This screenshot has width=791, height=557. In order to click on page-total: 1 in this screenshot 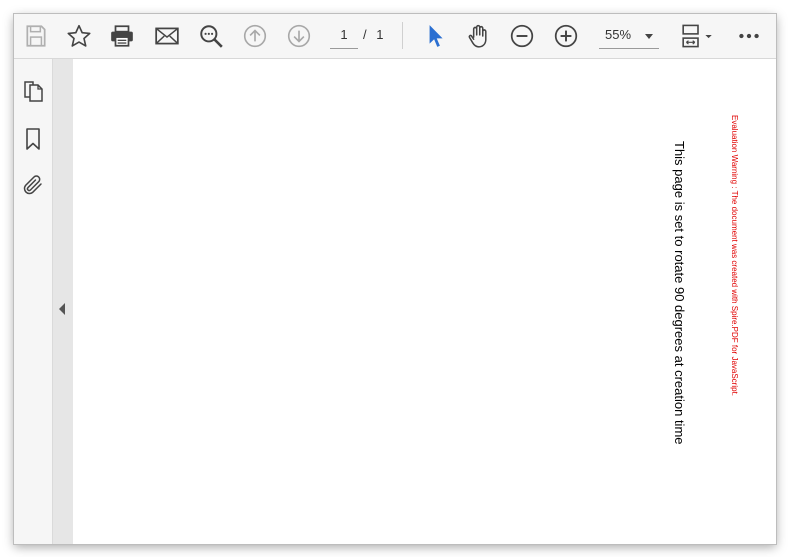, I will do `click(380, 34)`.